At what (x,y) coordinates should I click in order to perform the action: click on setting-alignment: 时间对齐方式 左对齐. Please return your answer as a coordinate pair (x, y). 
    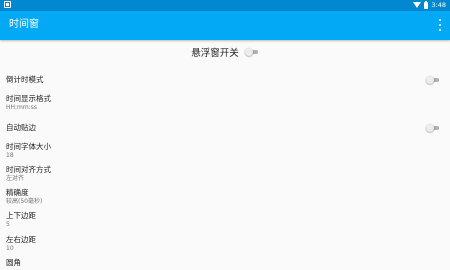
    Looking at the image, I should click on (228, 174).